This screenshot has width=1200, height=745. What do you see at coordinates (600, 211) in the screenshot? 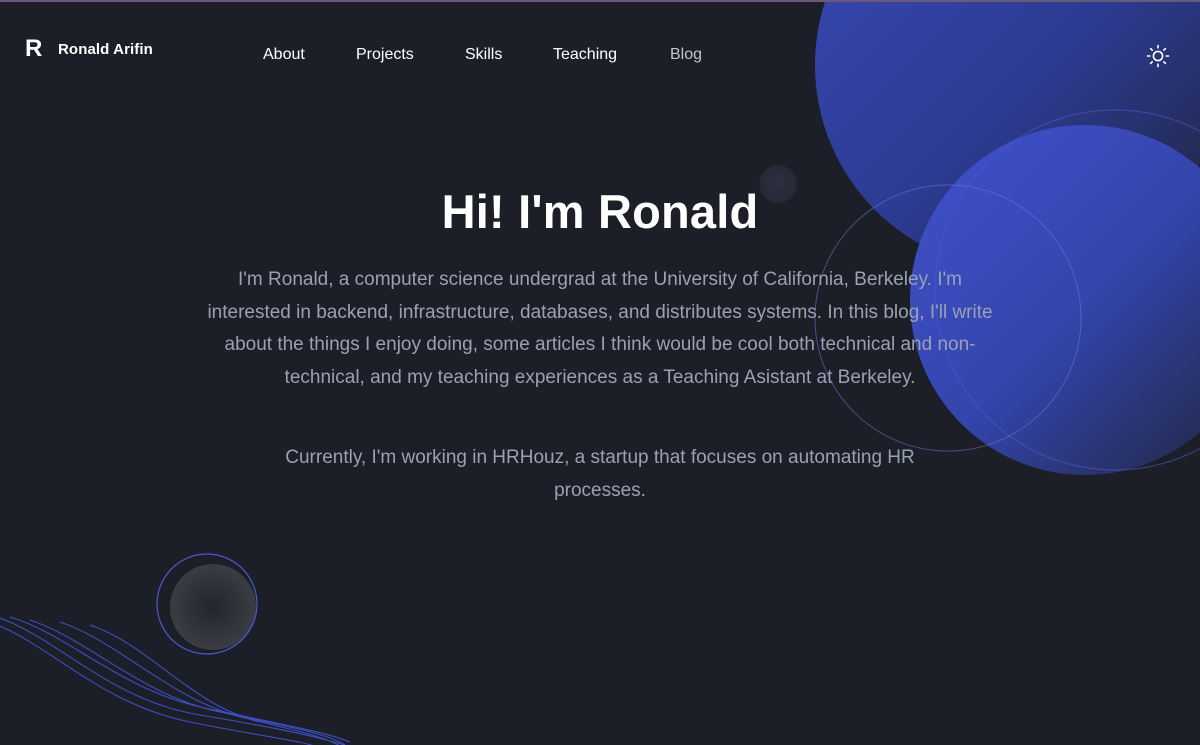
I see `hero-title: Hi! I'm Ronald` at bounding box center [600, 211].